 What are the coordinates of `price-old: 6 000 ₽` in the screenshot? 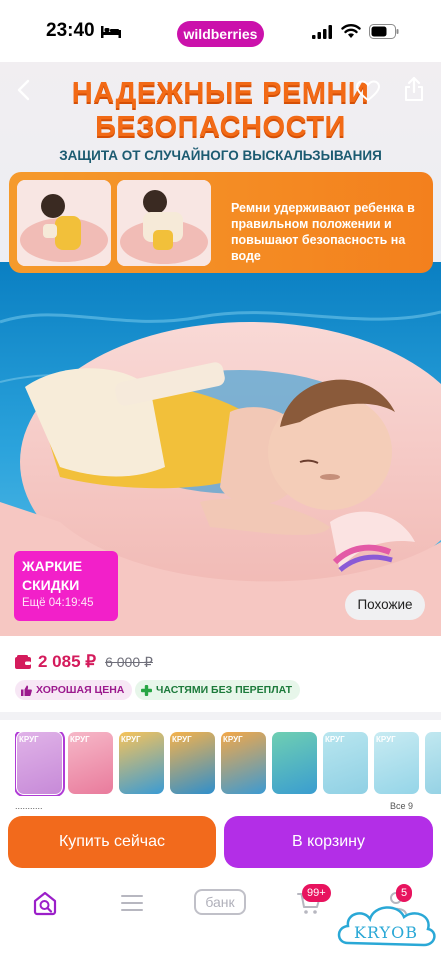 It's located at (129, 661).